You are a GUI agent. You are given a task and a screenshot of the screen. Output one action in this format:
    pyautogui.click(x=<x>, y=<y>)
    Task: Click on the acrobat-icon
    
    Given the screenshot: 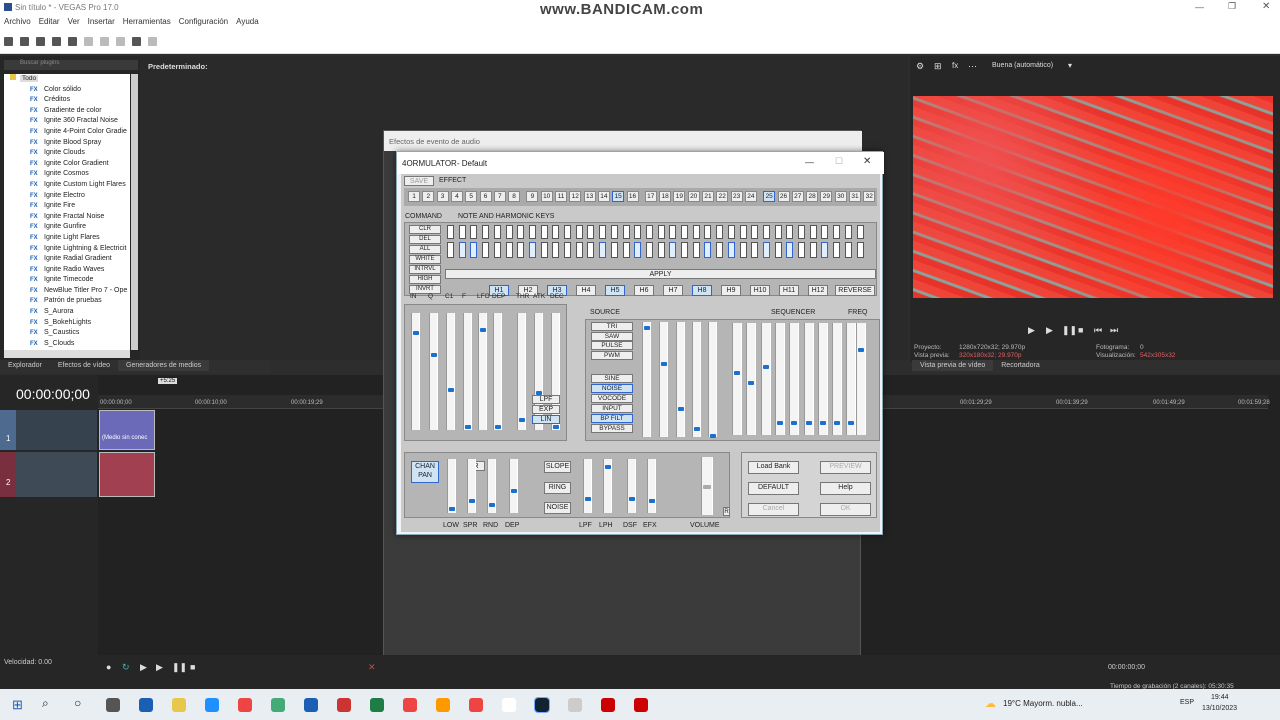 What is the action you would take?
    pyautogui.click(x=344, y=705)
    